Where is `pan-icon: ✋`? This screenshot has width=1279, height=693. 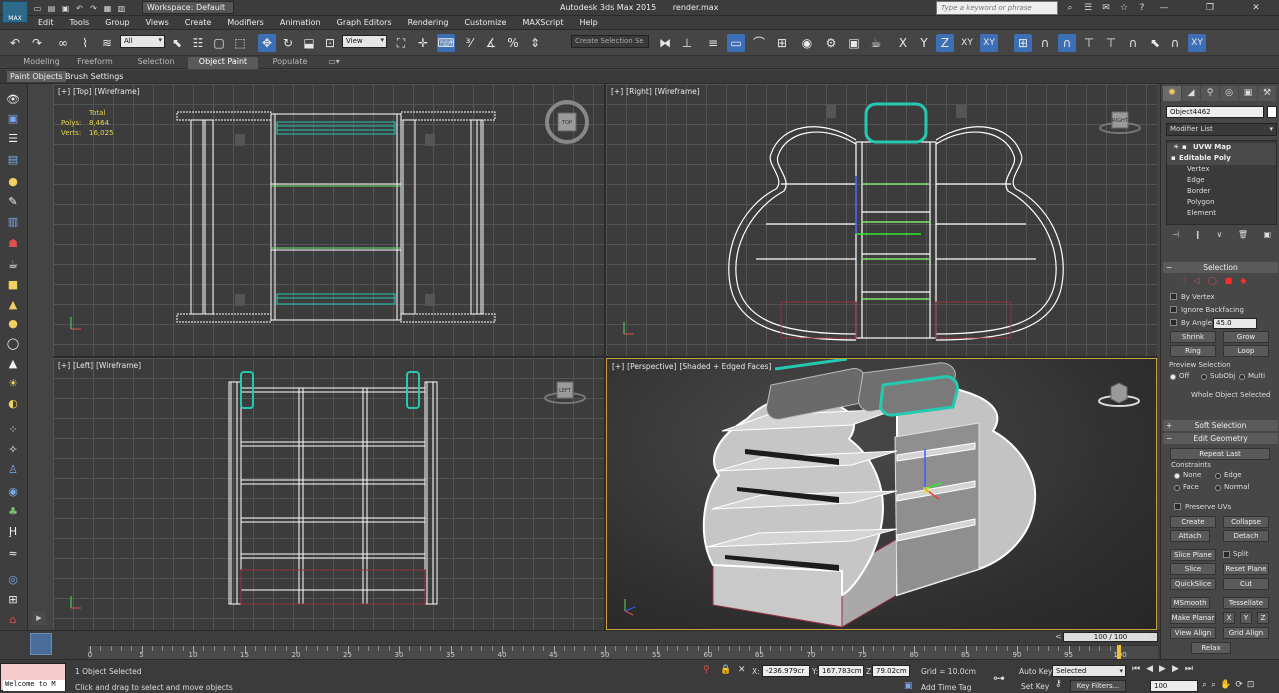 pan-icon: ✋ is located at coordinates (1225, 685).